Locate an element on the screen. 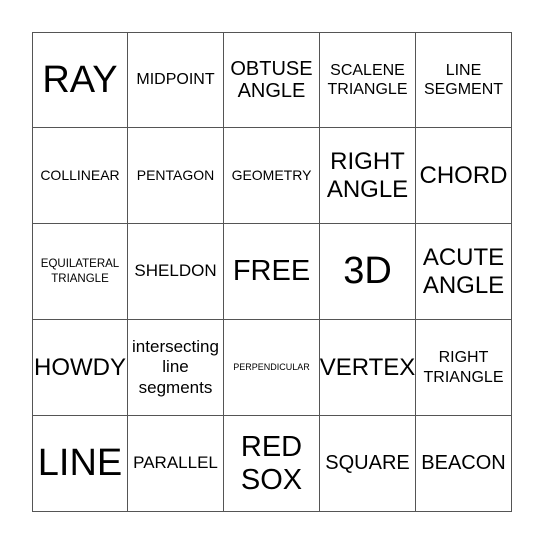  bingo-cell: MIDPOINT is located at coordinates (176, 80).